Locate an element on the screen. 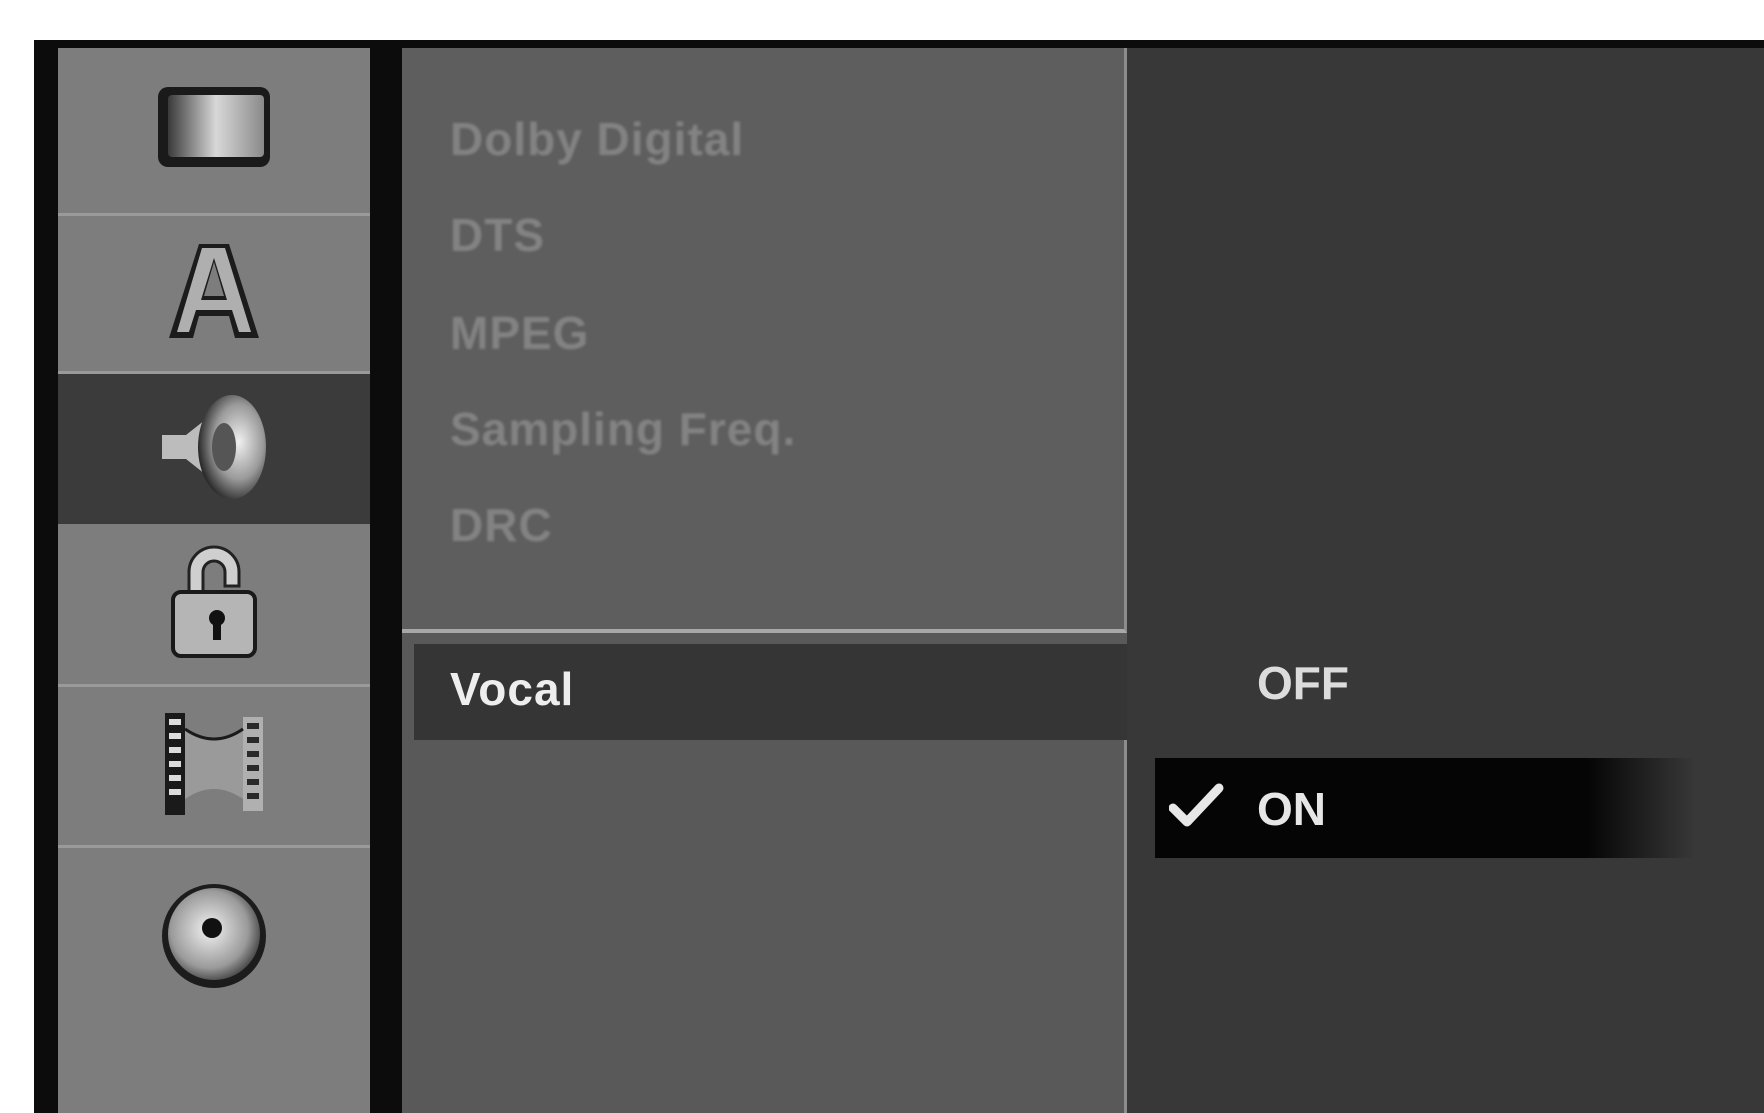  sidebar-item-audio is located at coordinates (214, 449).